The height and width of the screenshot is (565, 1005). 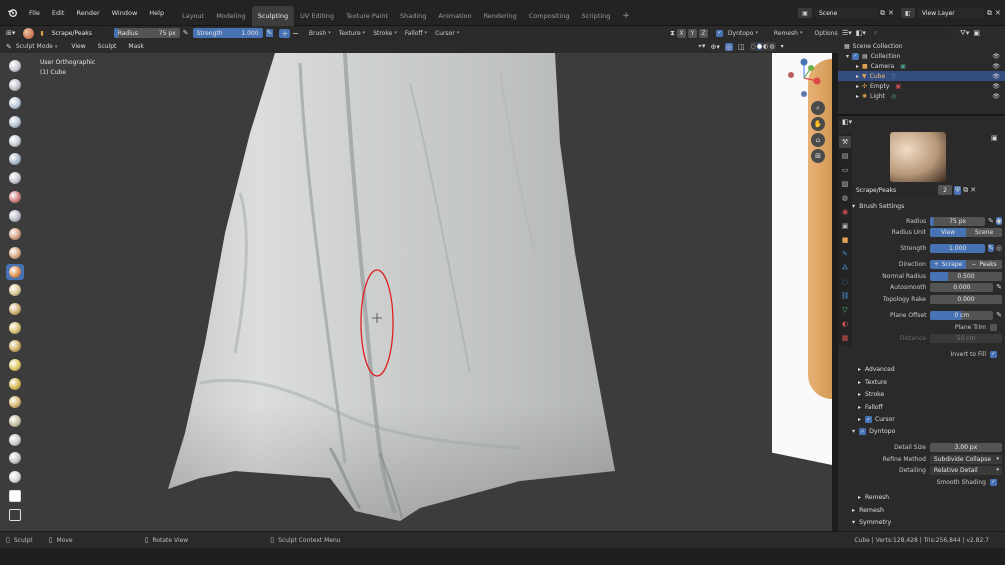 What do you see at coordinates (818, 140) in the screenshot?
I see `camera-view-icon: ⌂` at bounding box center [818, 140].